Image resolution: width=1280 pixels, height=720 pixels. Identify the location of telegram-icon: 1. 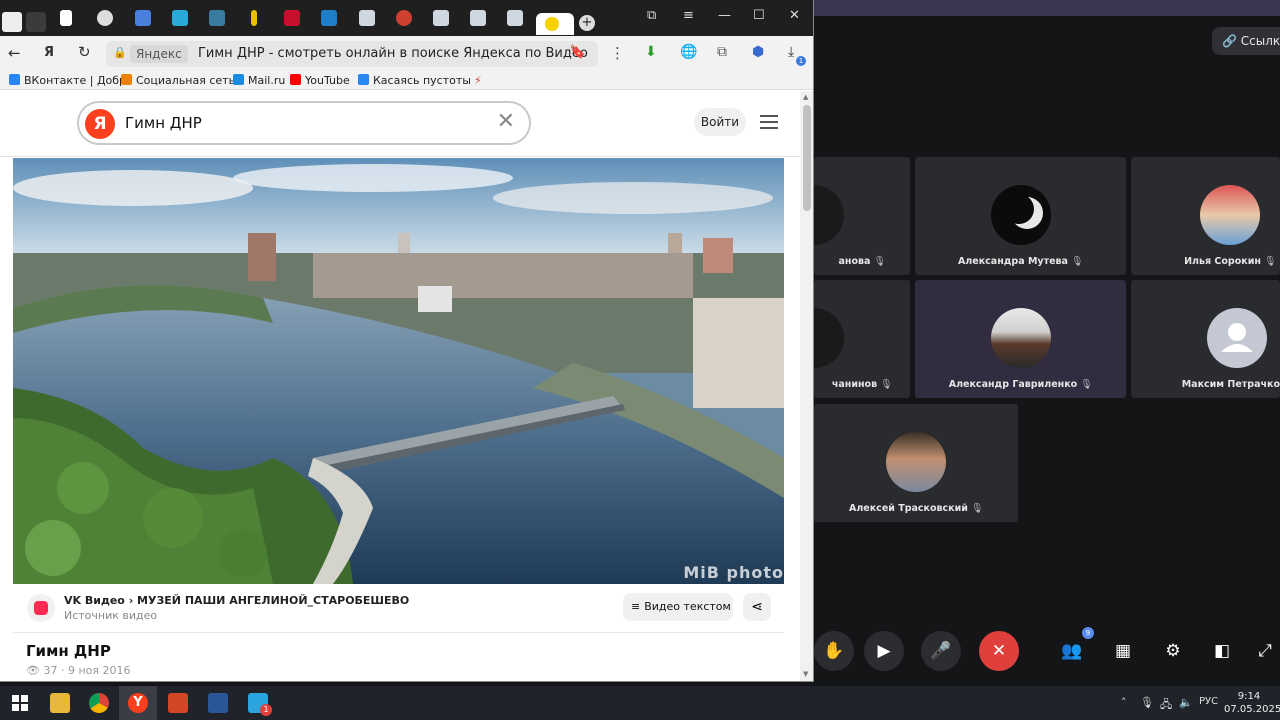
(260, 704).